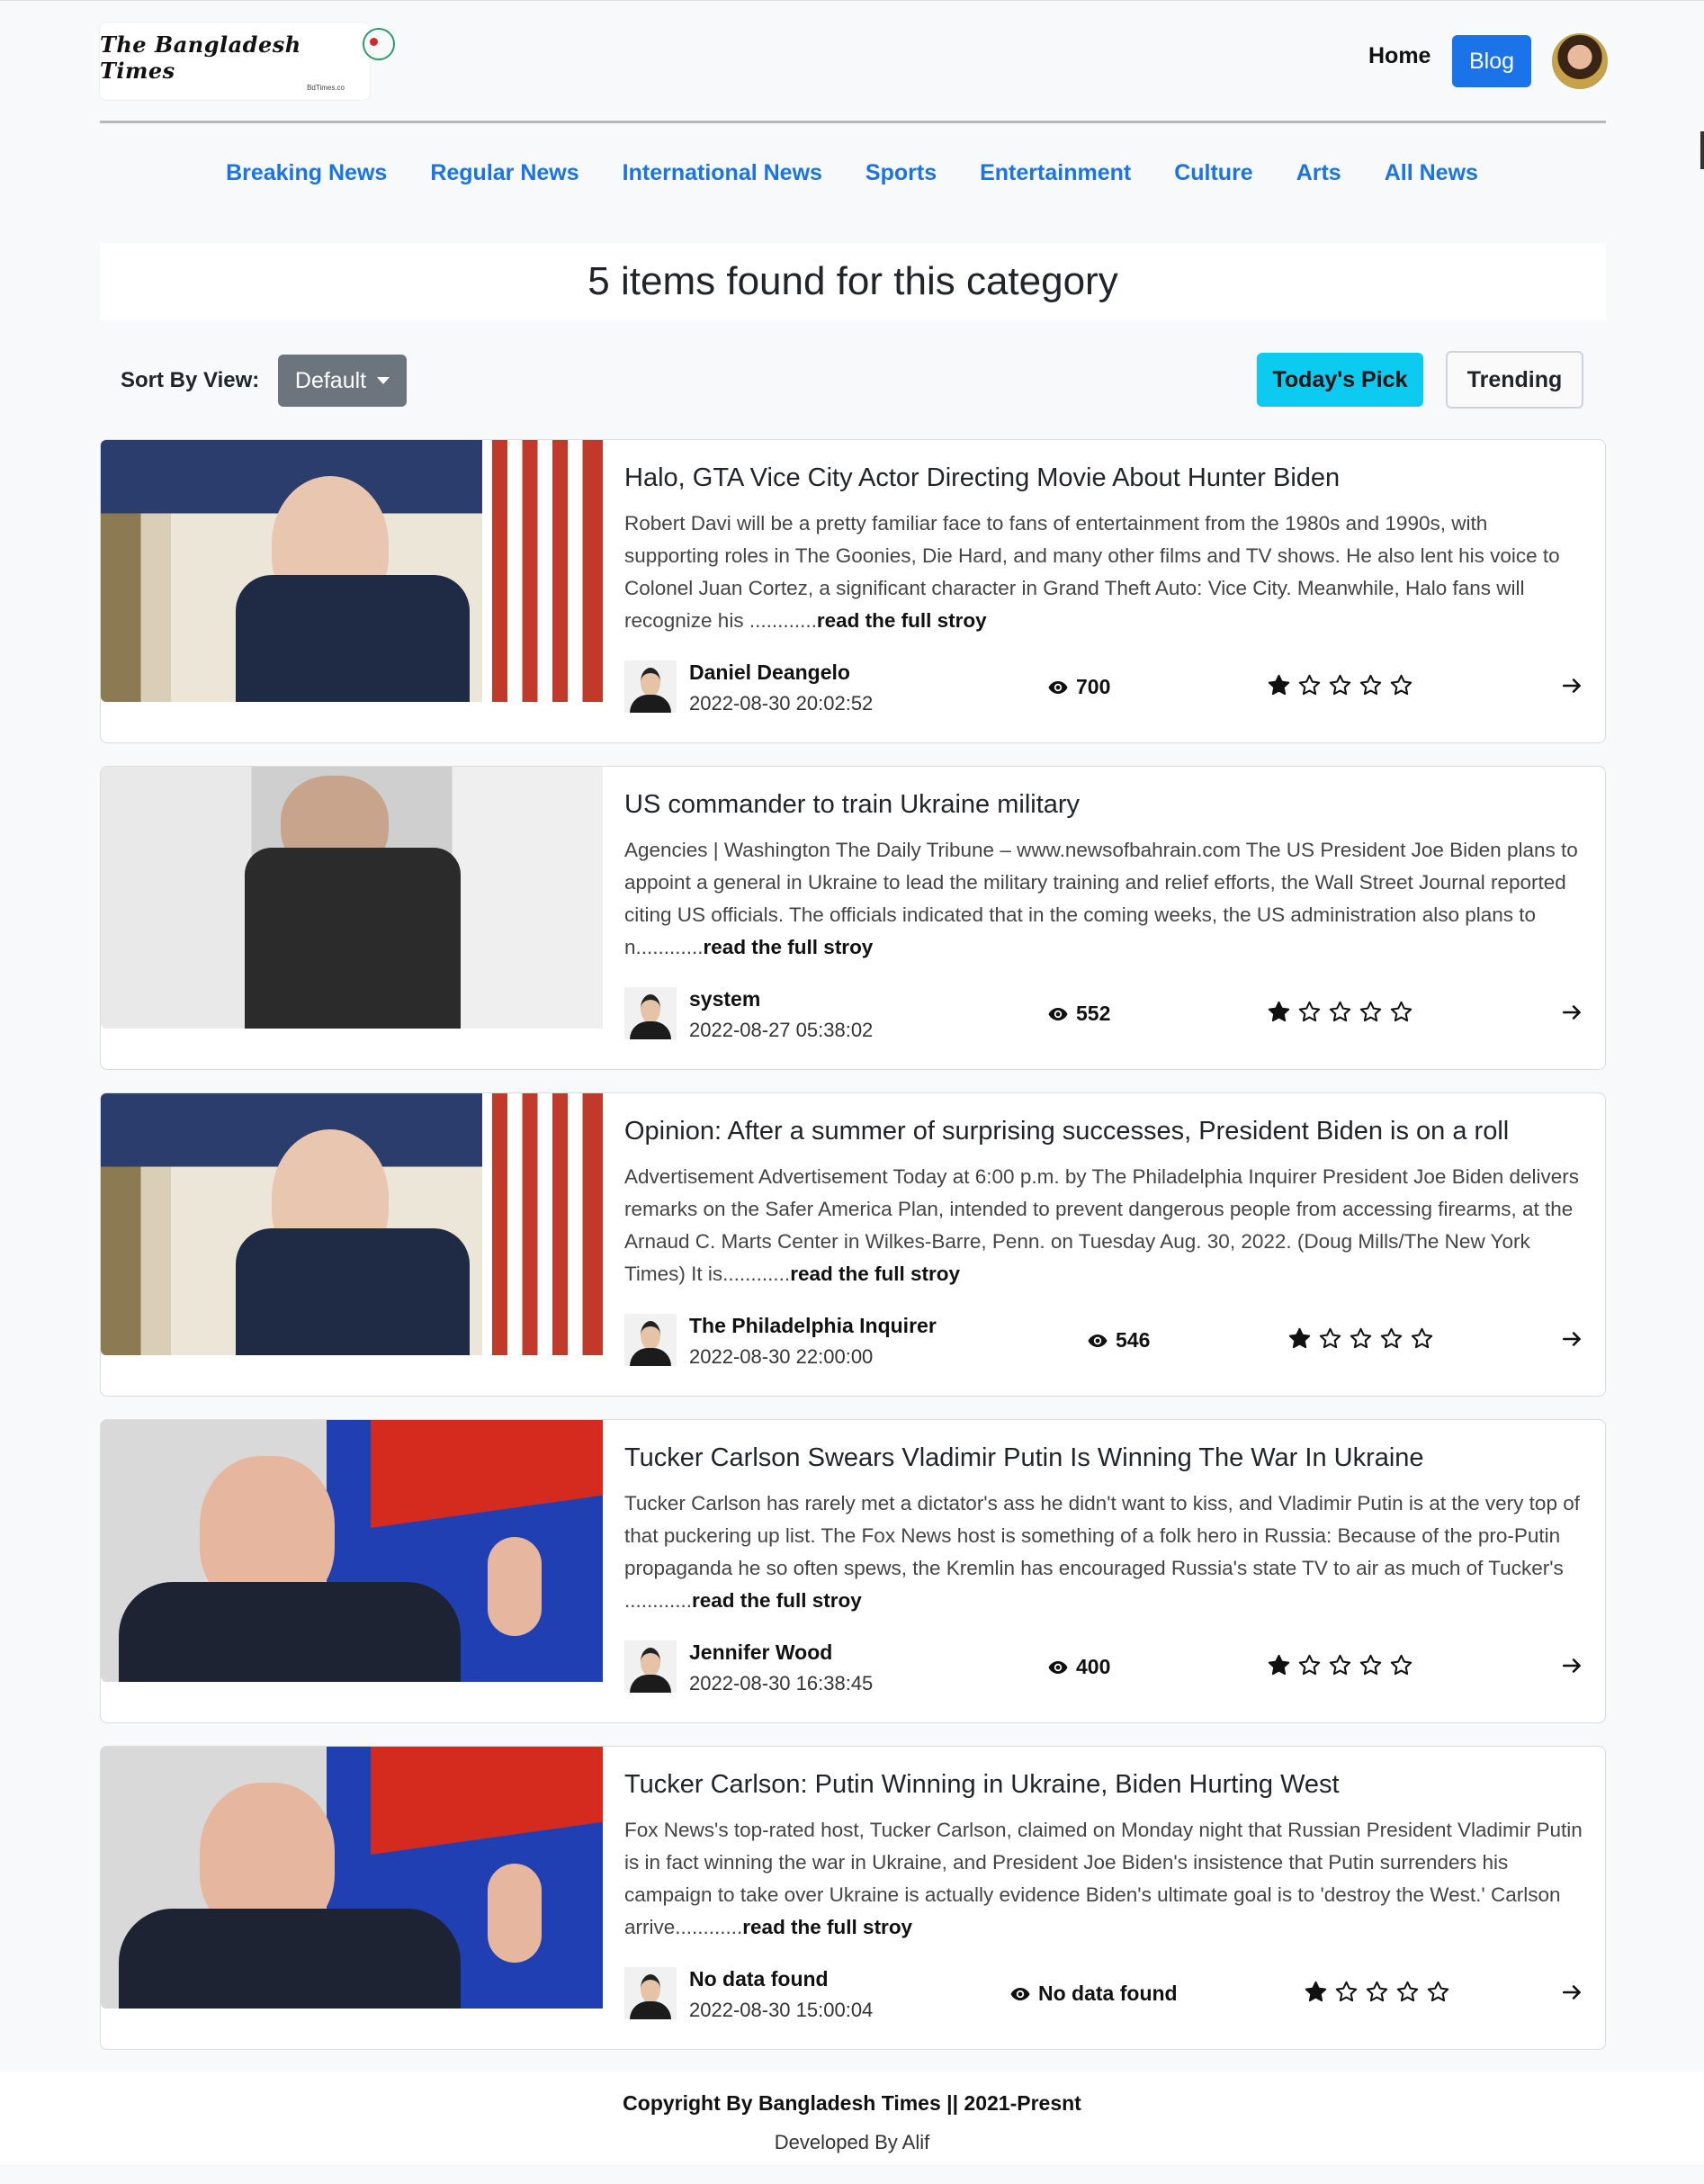 Image resolution: width=1704 pixels, height=2184 pixels. Describe the element at coordinates (1093, 686) in the screenshot. I see `view-count-value: 700` at that location.